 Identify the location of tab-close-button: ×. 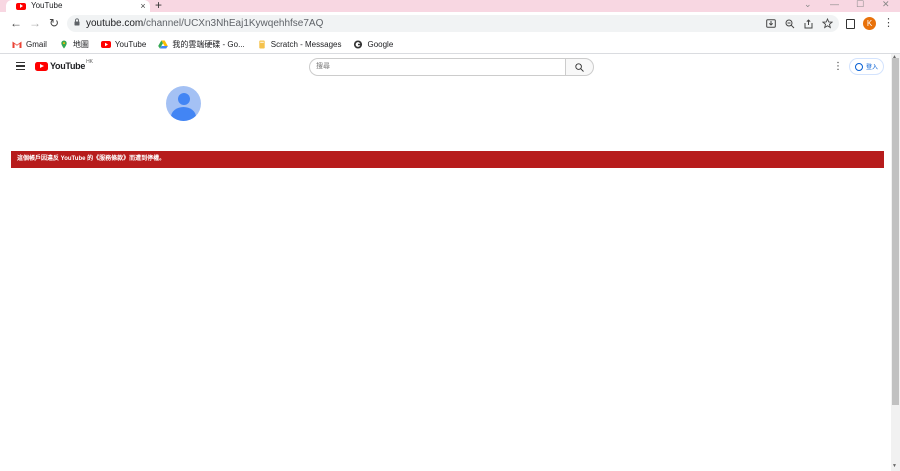
(143, 6).